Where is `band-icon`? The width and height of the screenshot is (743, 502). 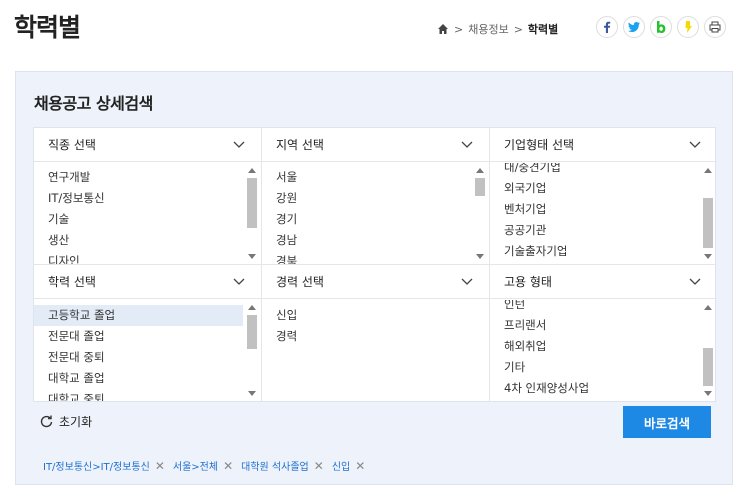 band-icon is located at coordinates (661, 27).